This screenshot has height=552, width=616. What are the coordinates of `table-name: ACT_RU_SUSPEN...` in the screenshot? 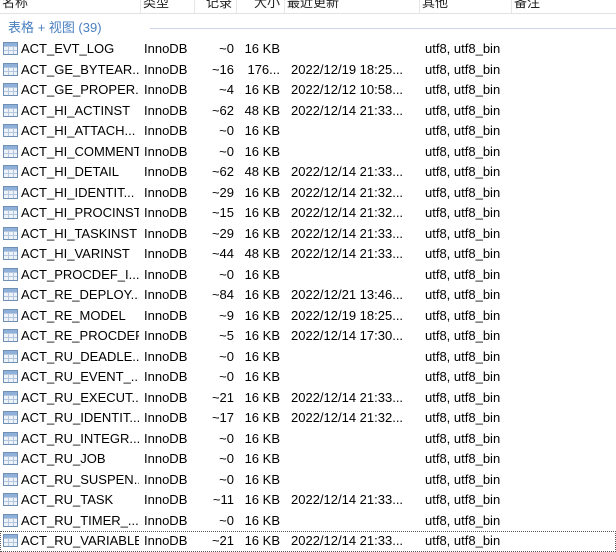 It's located at (80, 479).